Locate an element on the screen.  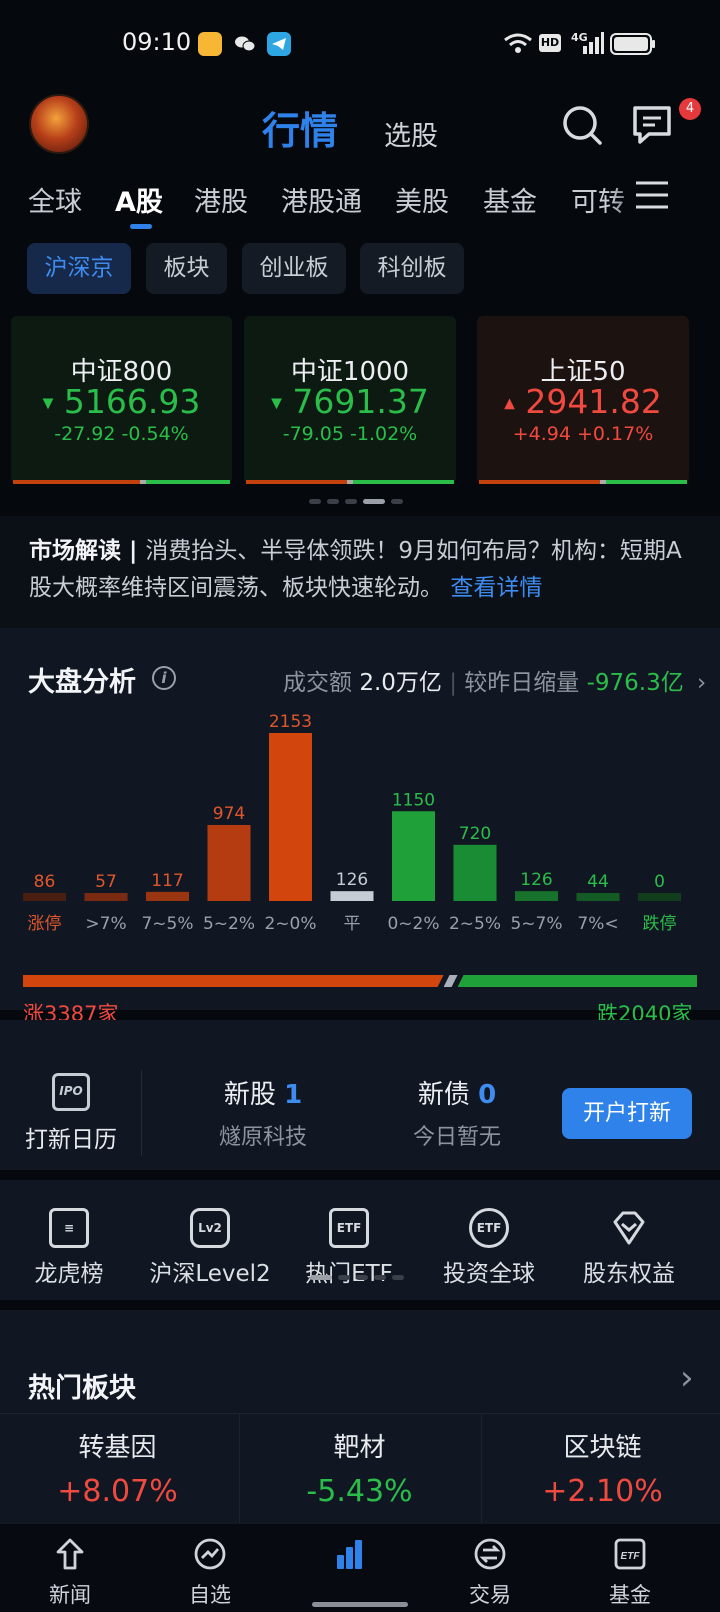
diamond-icon is located at coordinates (629, 1228).